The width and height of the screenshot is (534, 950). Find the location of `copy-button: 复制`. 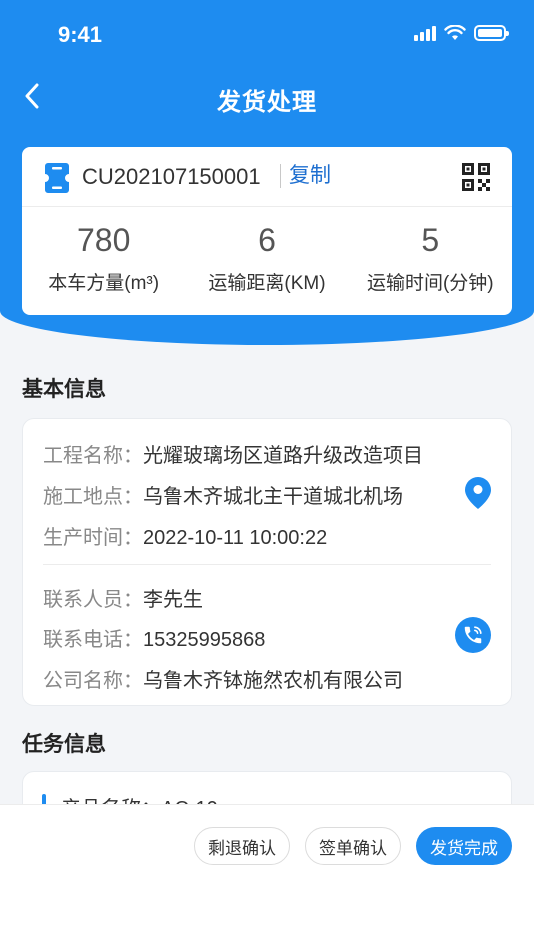

copy-button: 复制 is located at coordinates (305, 176).